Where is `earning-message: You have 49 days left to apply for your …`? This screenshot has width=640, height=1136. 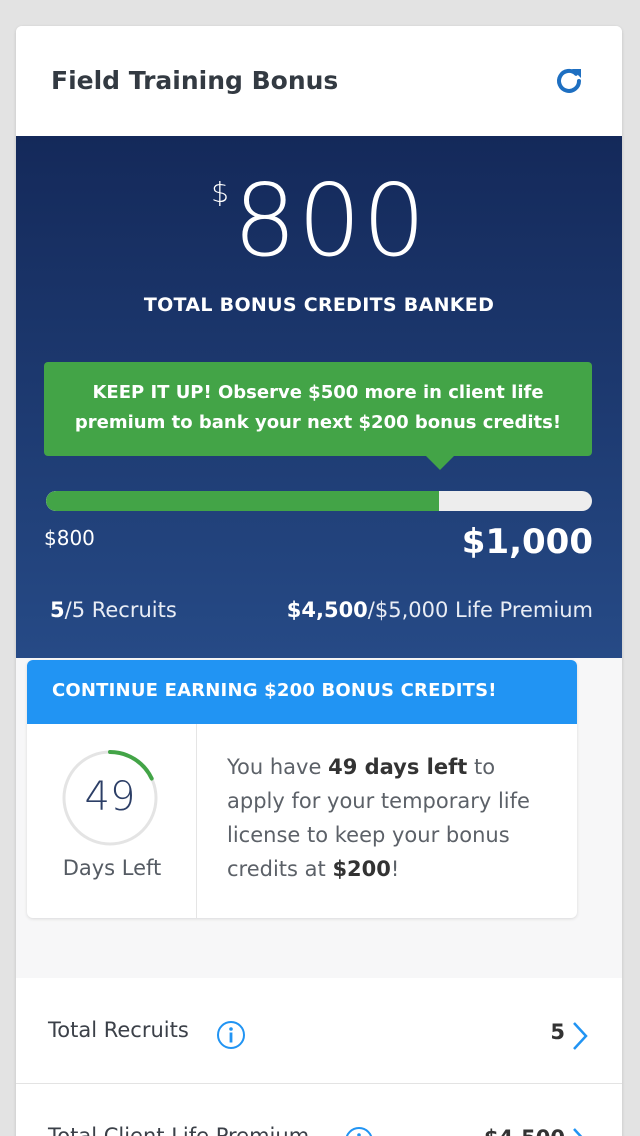
earning-message: You have 49 days left to apply for your … is located at coordinates (392, 818).